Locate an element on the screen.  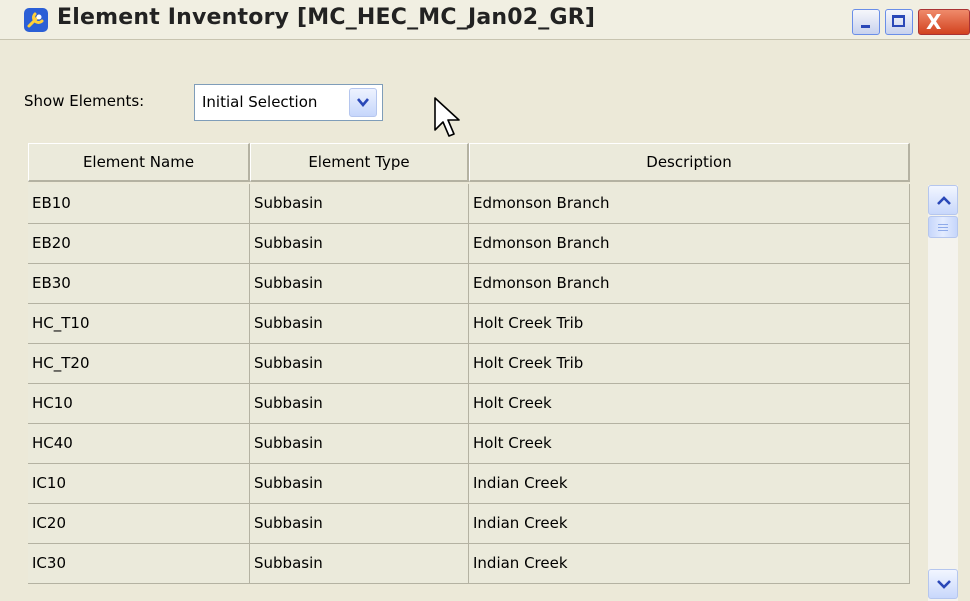
table-row: IC10 Subbasin Indian Creek is located at coordinates (469, 484).